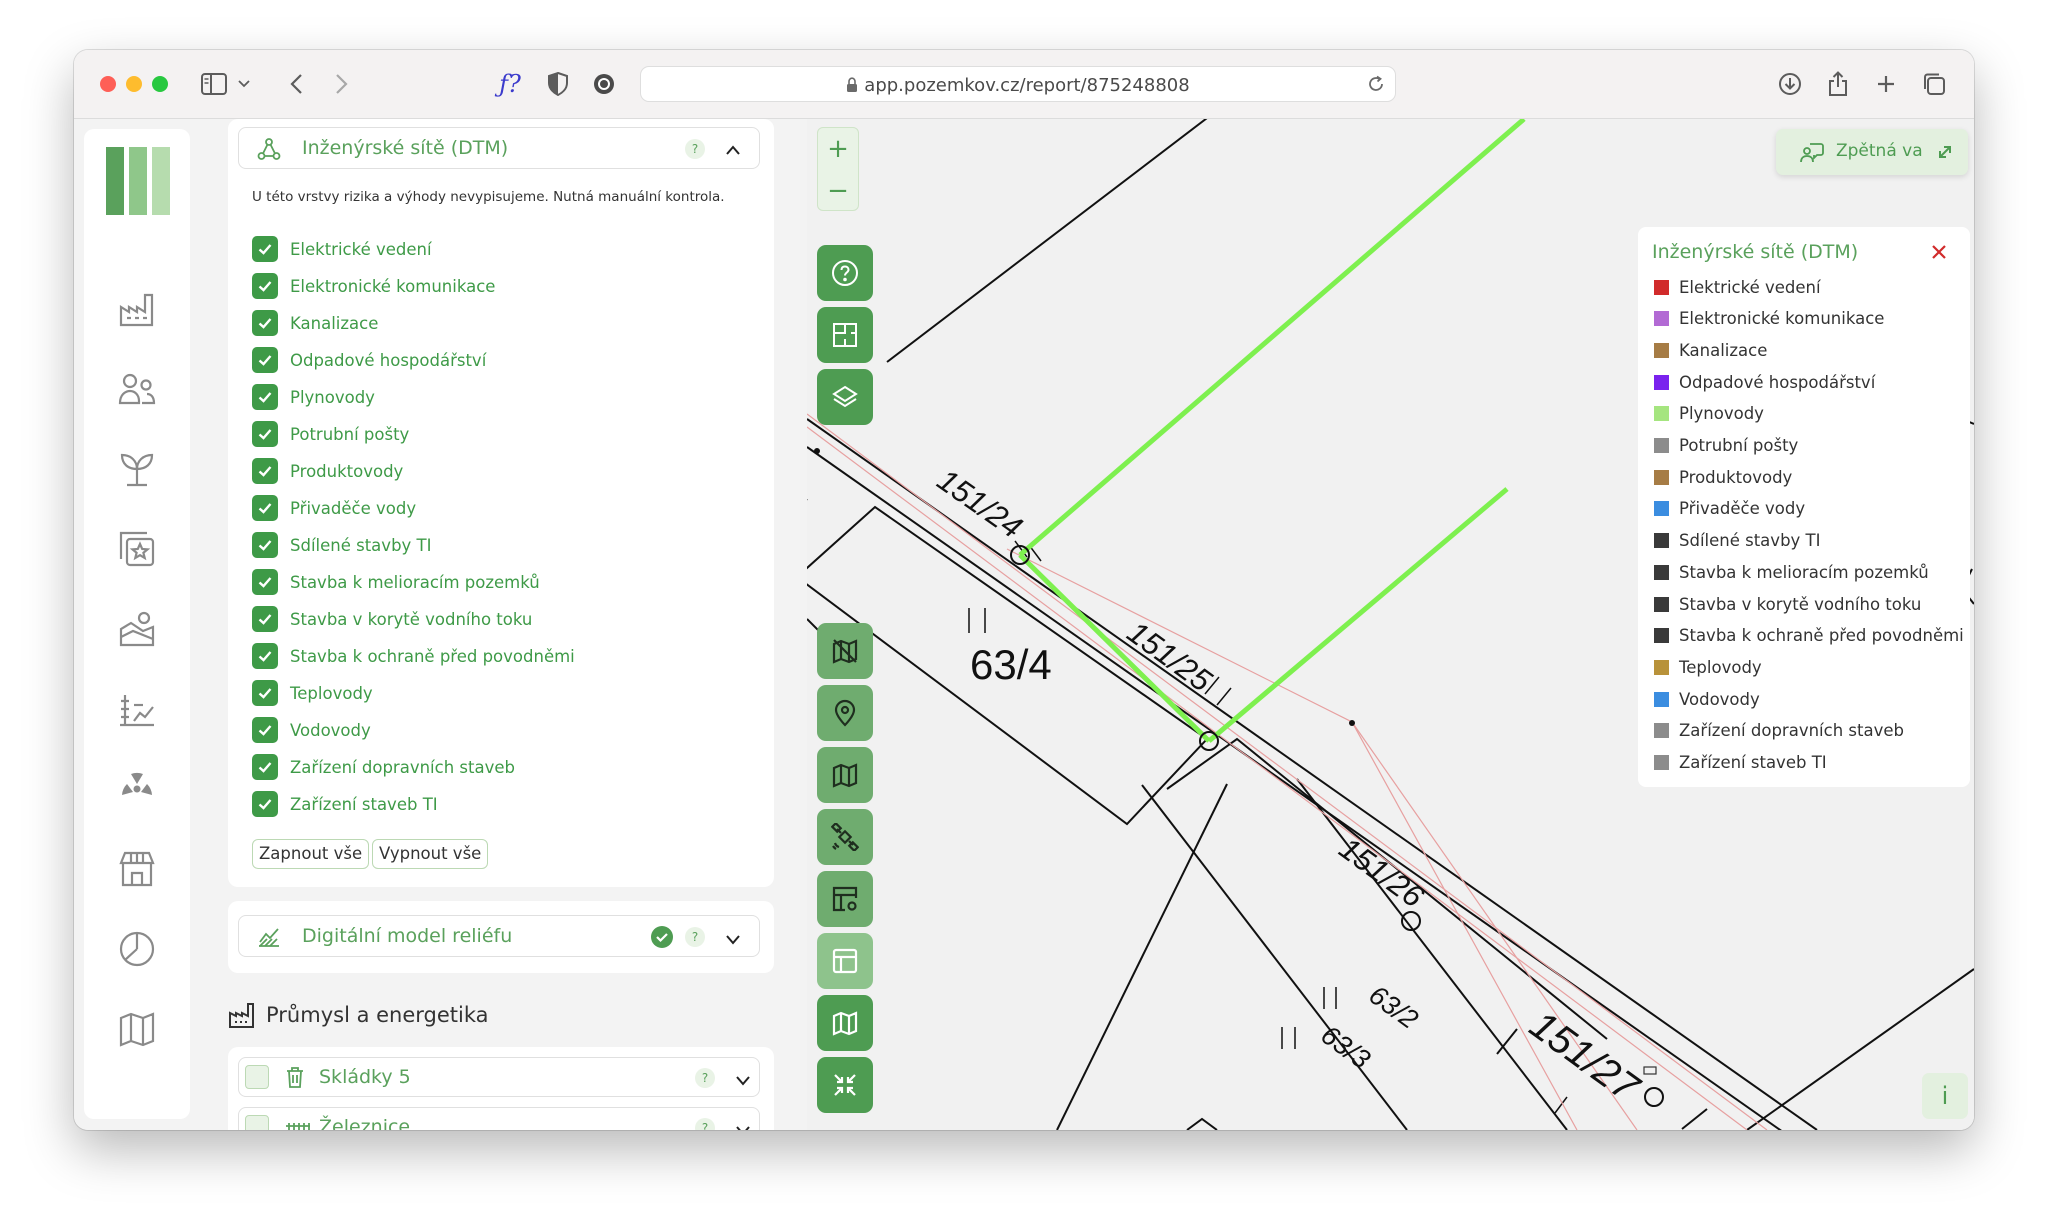  I want to click on close-window-button, so click(108, 84).